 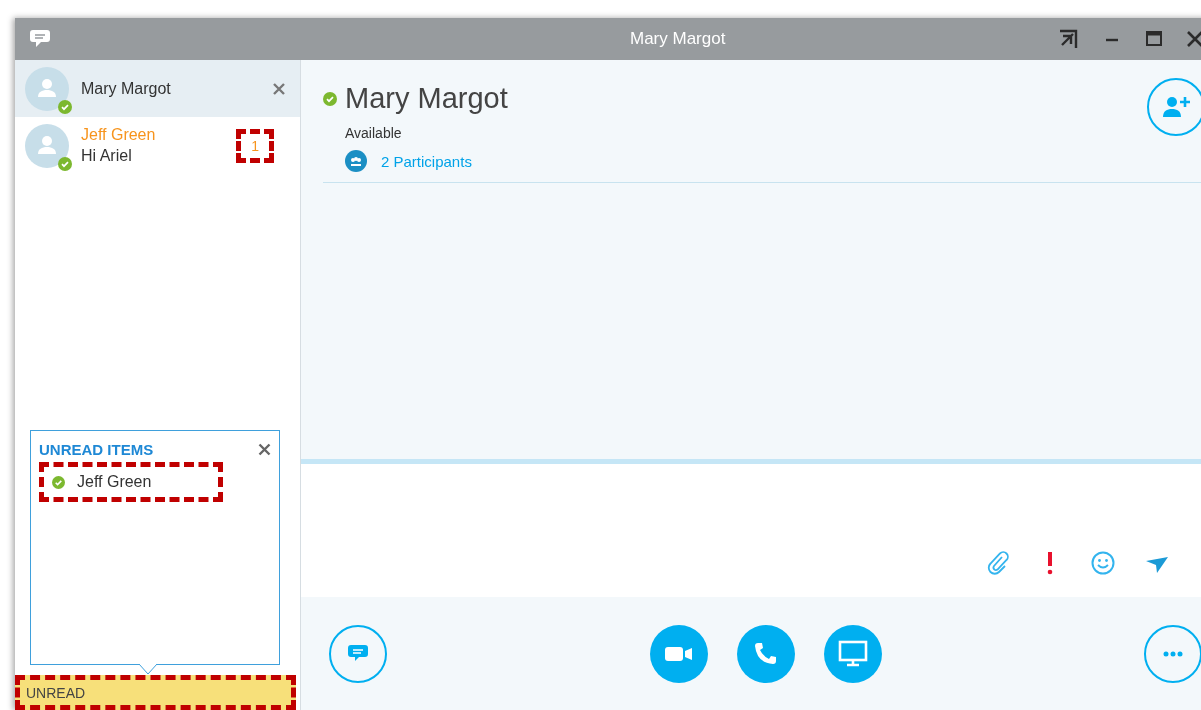 What do you see at coordinates (1103, 563) in the screenshot?
I see `smiley-icon` at bounding box center [1103, 563].